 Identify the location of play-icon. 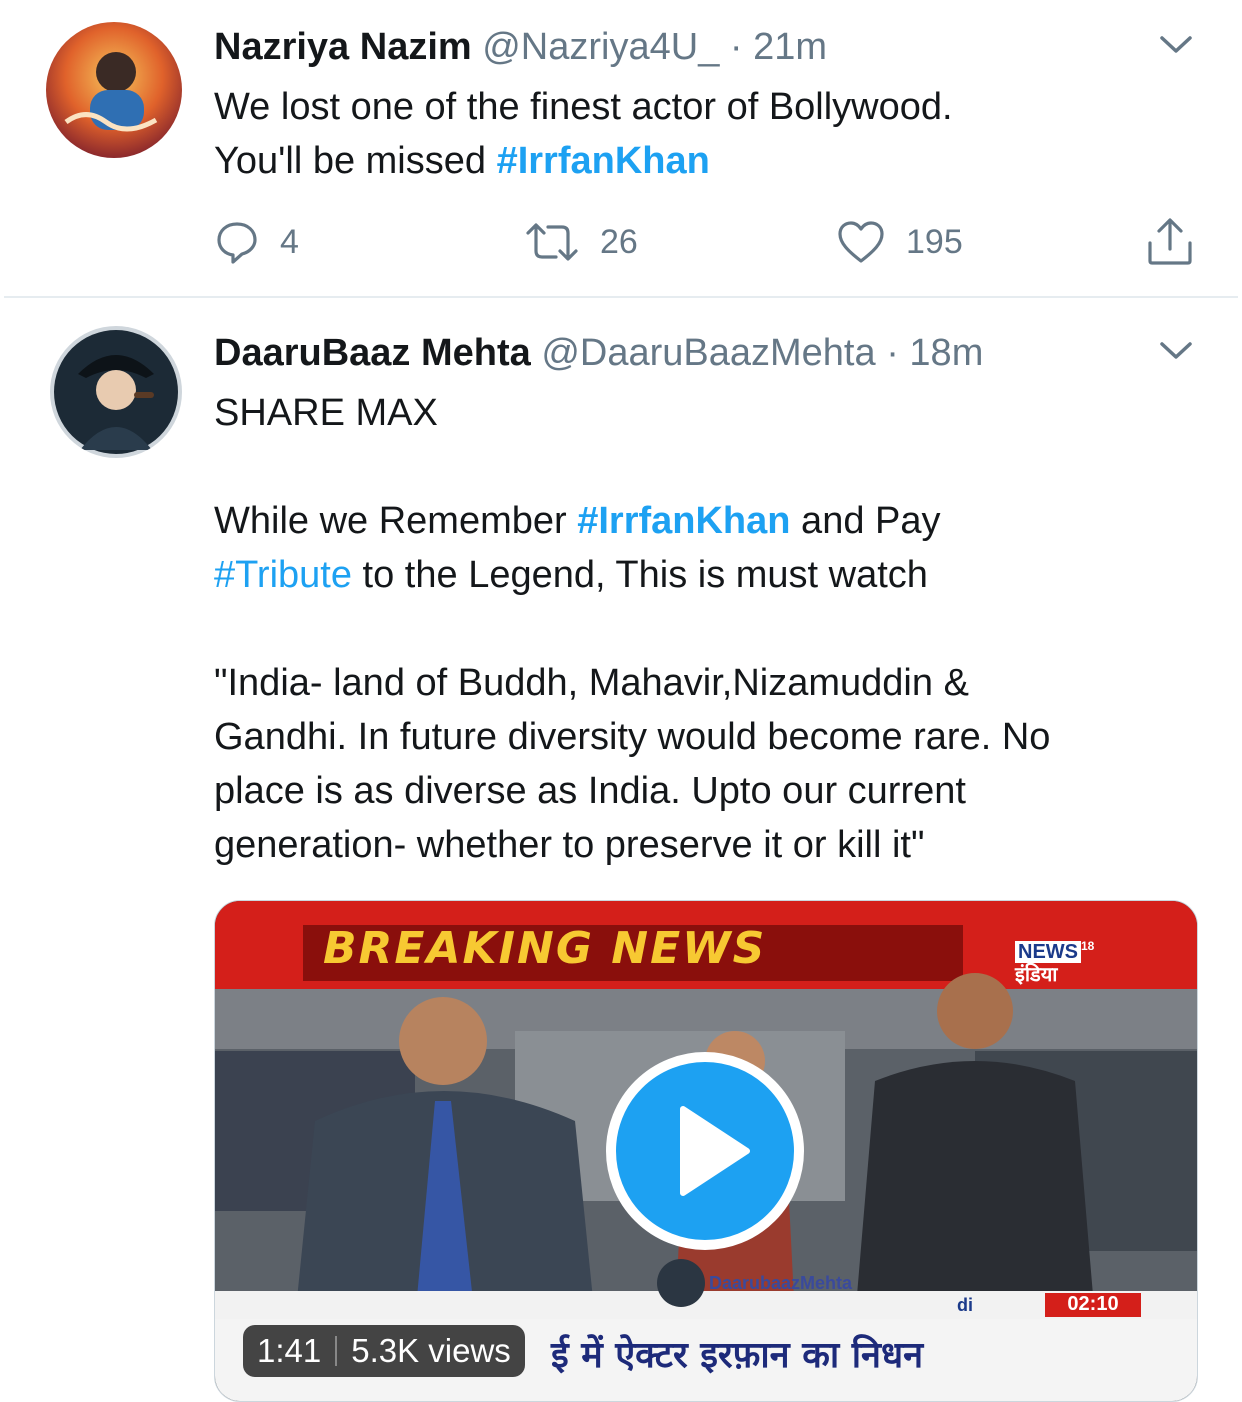
(705, 1151).